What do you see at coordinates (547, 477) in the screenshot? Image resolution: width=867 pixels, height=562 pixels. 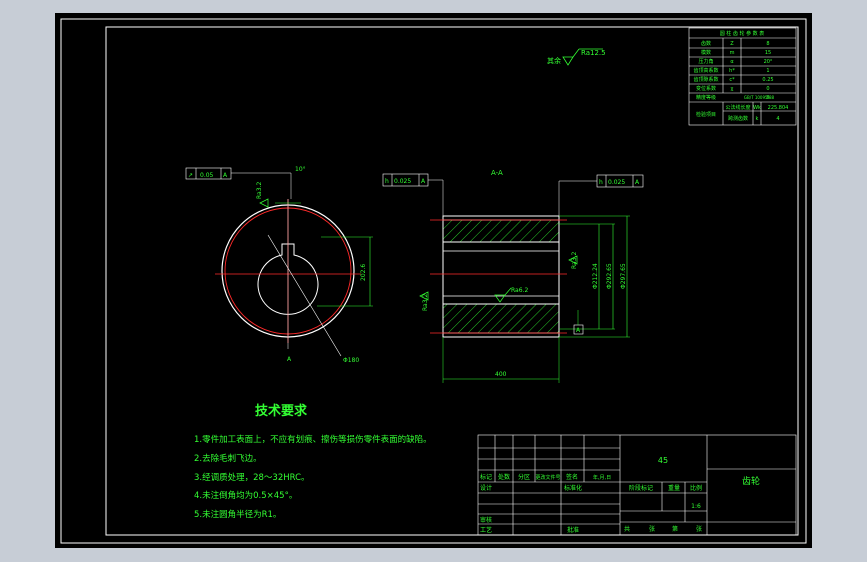 I see `svg-text: 更改文件号` at bounding box center [547, 477].